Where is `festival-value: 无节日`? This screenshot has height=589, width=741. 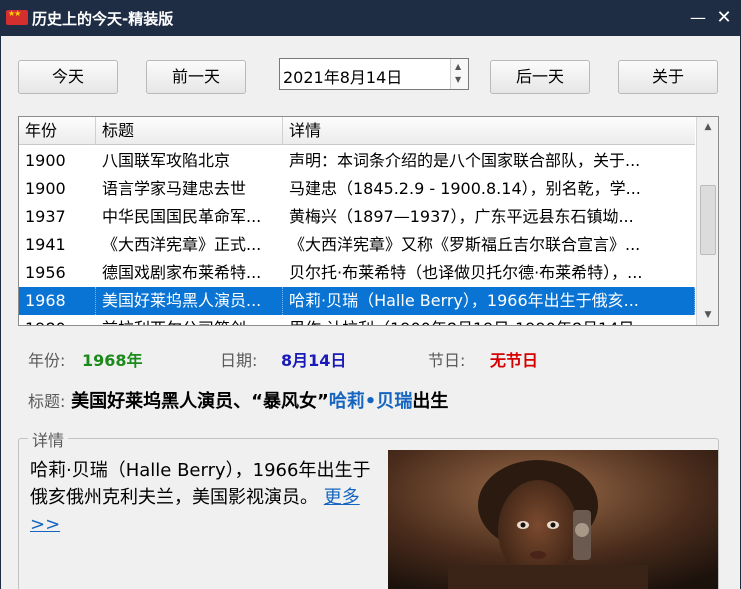
festival-value: 无节日 is located at coordinates (514, 360).